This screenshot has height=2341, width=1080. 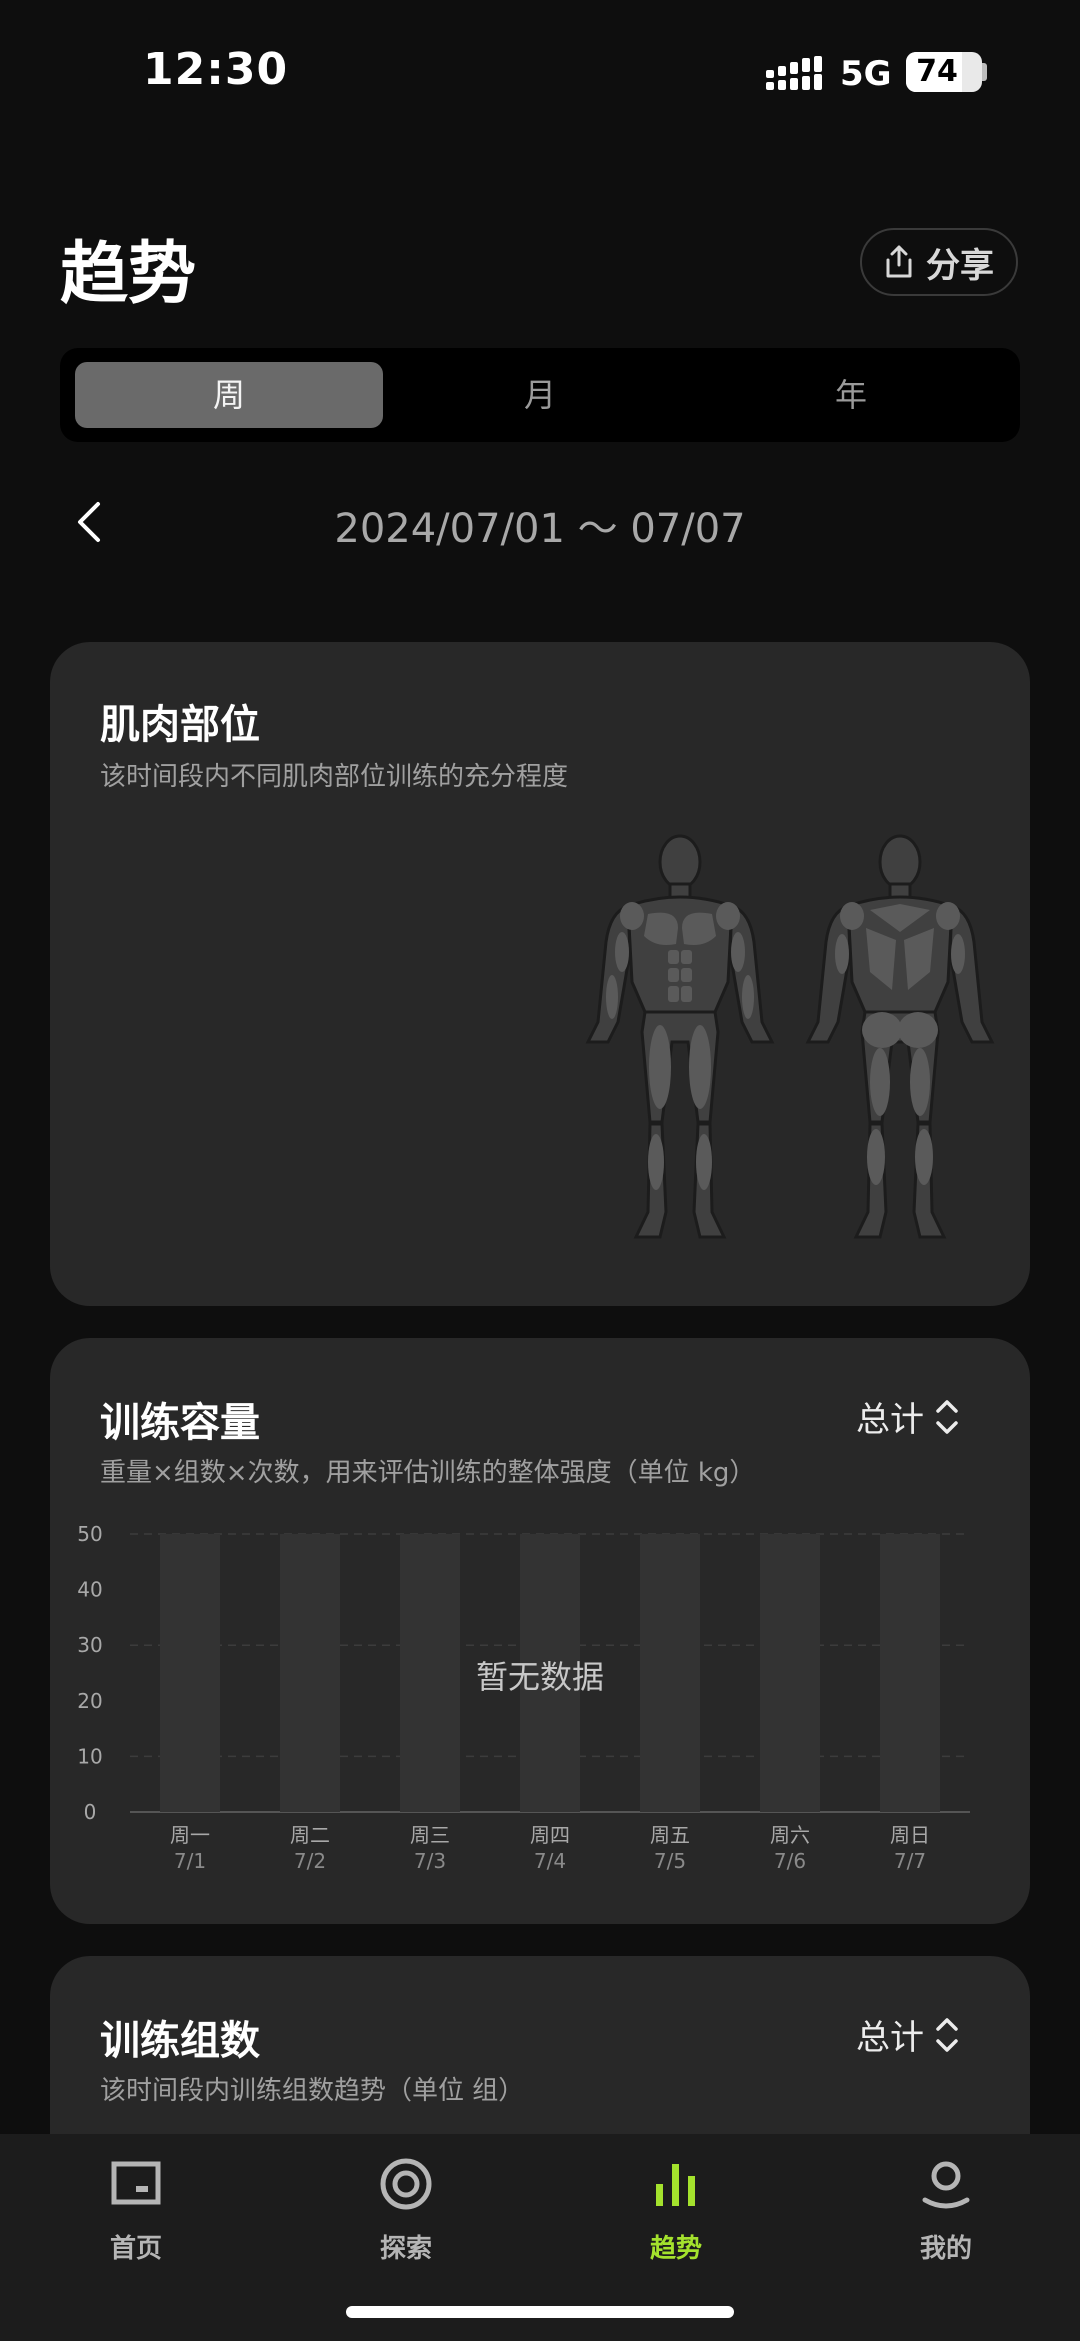 What do you see at coordinates (550, 1861) in the screenshot?
I see `x-date-label: 7/4` at bounding box center [550, 1861].